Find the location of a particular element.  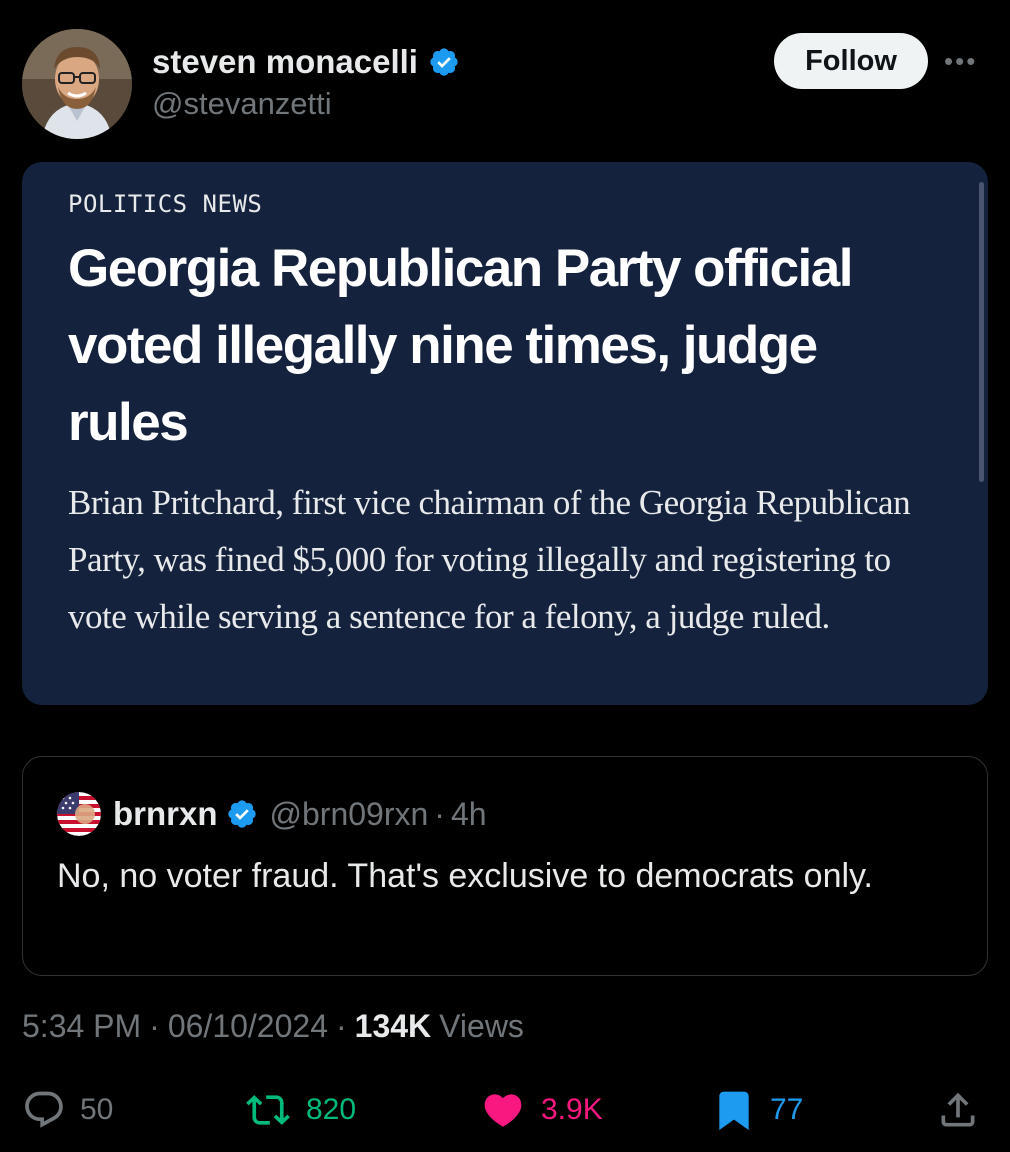

retweet-icon is located at coordinates (268, 1110).